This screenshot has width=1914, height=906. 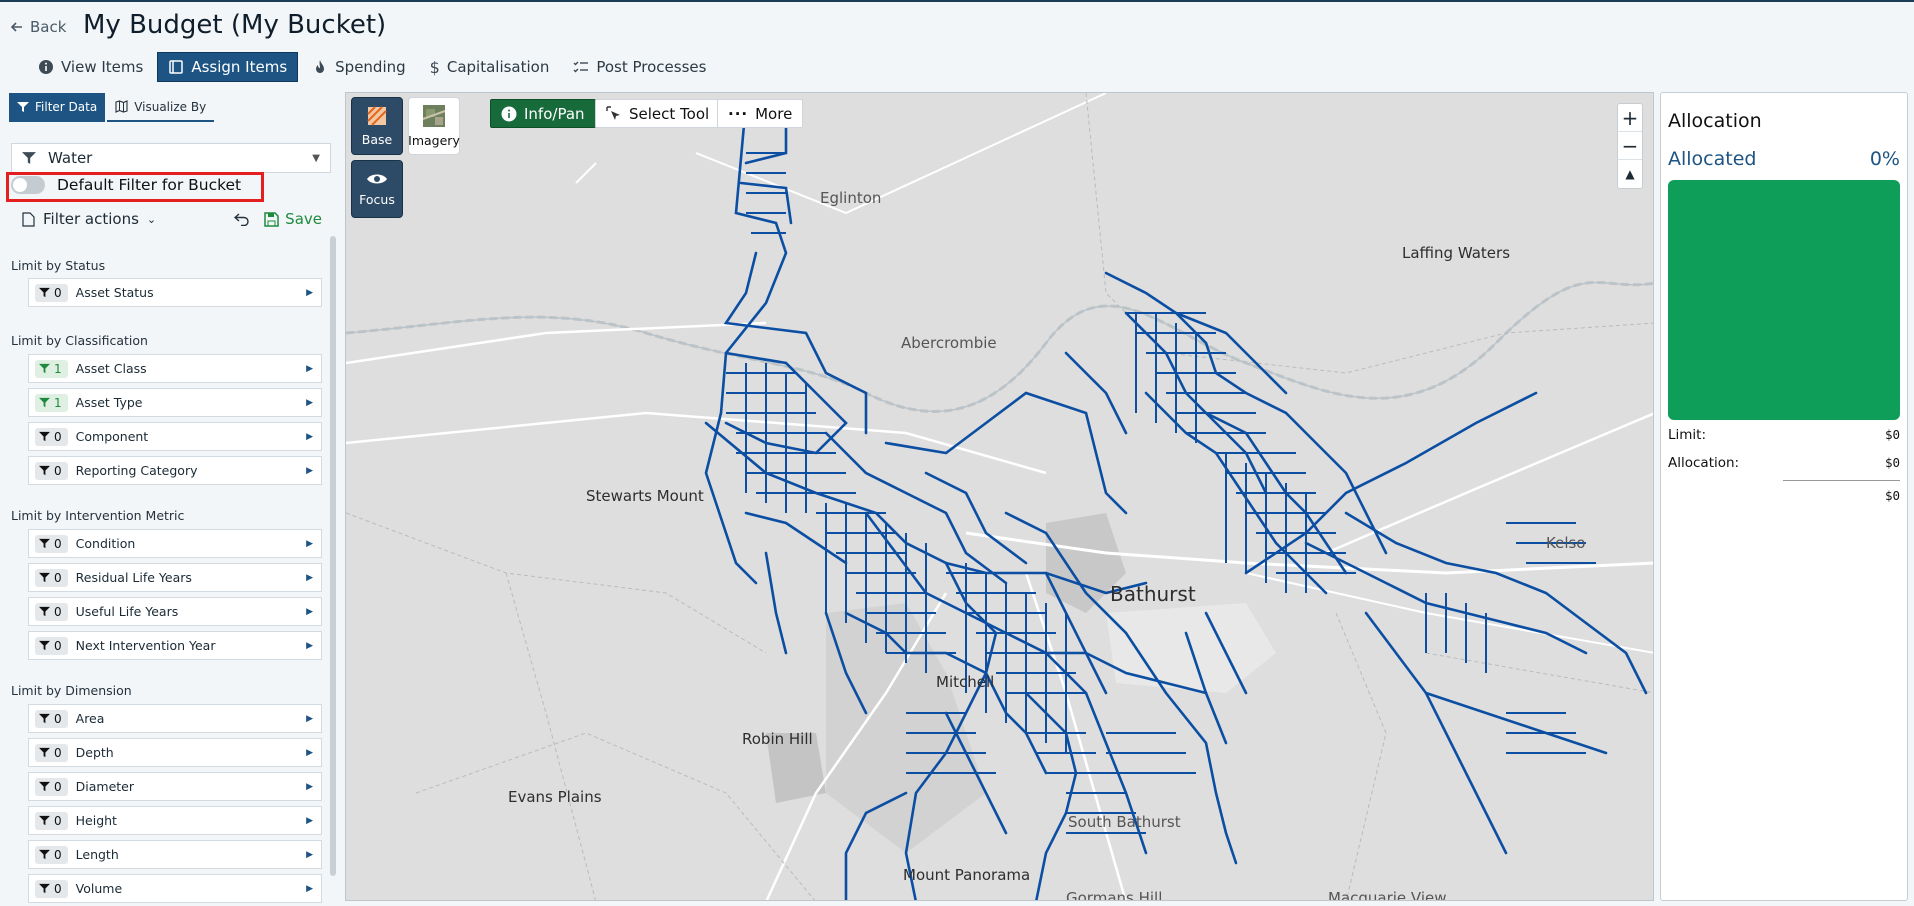 I want to click on filter-row: 1 Asset Type ▶, so click(x=175, y=402).